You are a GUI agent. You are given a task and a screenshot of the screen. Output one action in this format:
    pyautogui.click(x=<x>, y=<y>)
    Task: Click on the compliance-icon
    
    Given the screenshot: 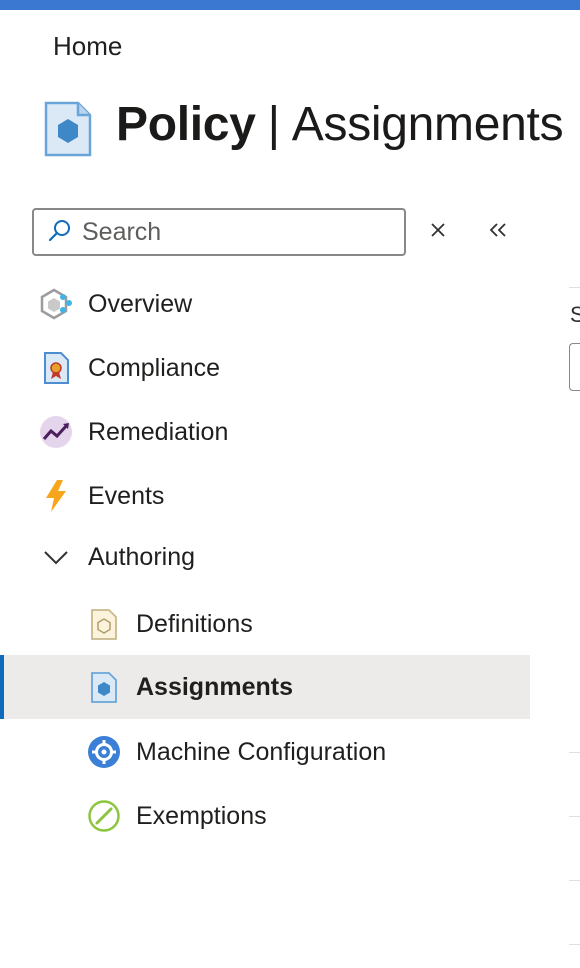 What is the action you would take?
    pyautogui.click(x=56, y=368)
    